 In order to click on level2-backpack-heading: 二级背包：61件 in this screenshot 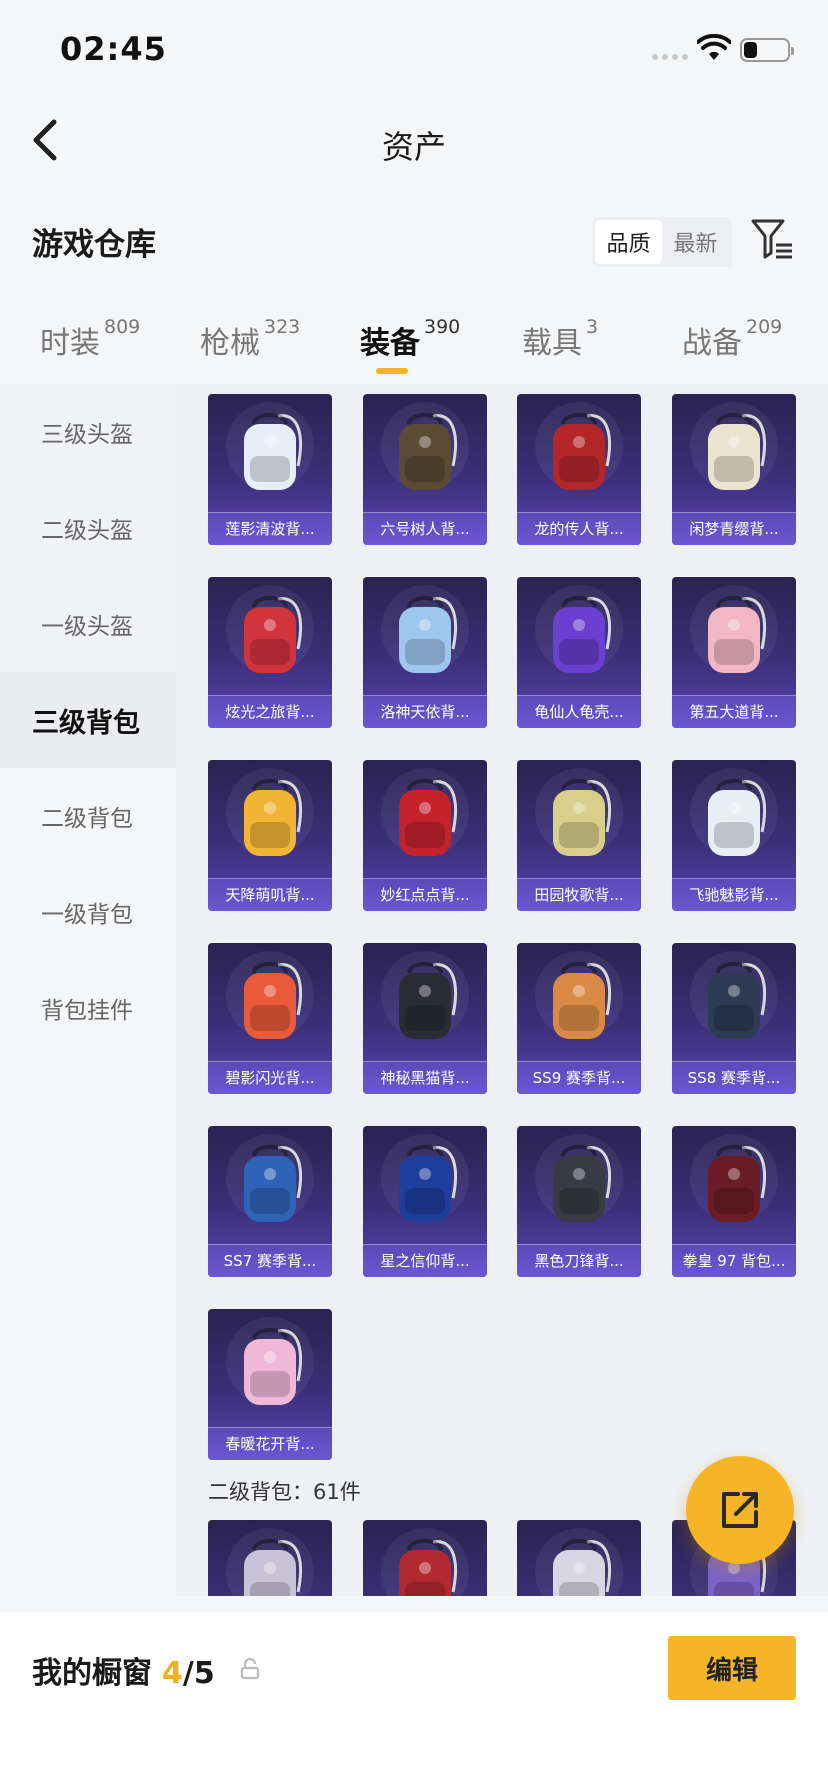, I will do `click(284, 1492)`.